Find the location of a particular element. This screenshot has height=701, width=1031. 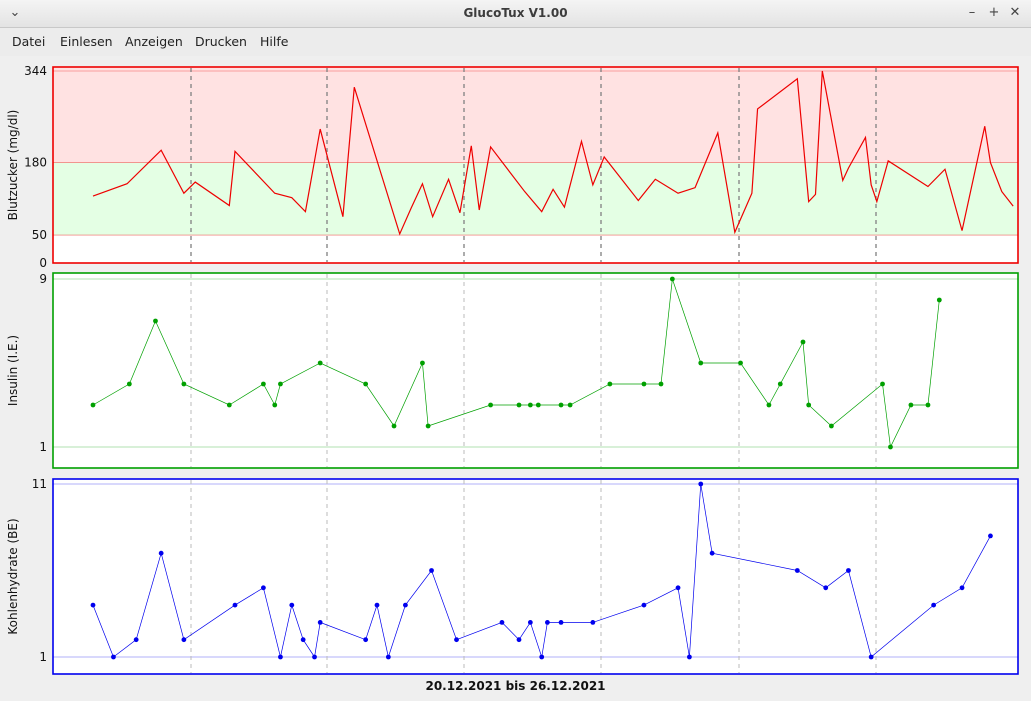

insulin-tick-label: 9 is located at coordinates (43, 279).